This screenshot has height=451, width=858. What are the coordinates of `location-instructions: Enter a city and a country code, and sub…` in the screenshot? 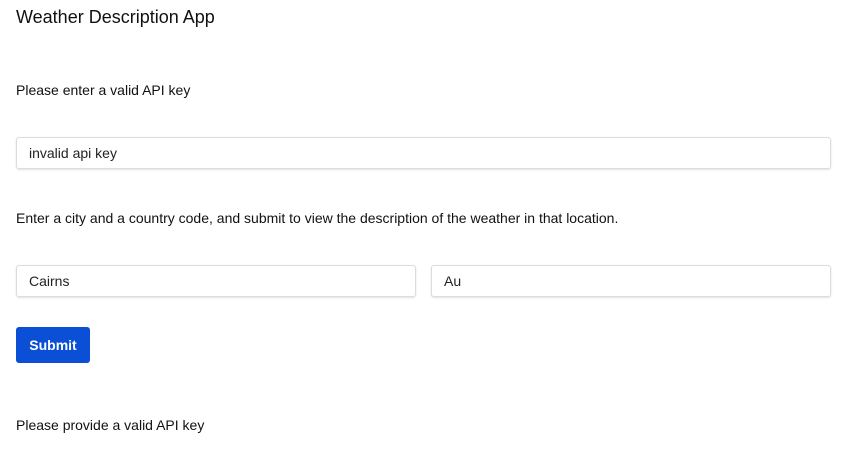 It's located at (317, 218).